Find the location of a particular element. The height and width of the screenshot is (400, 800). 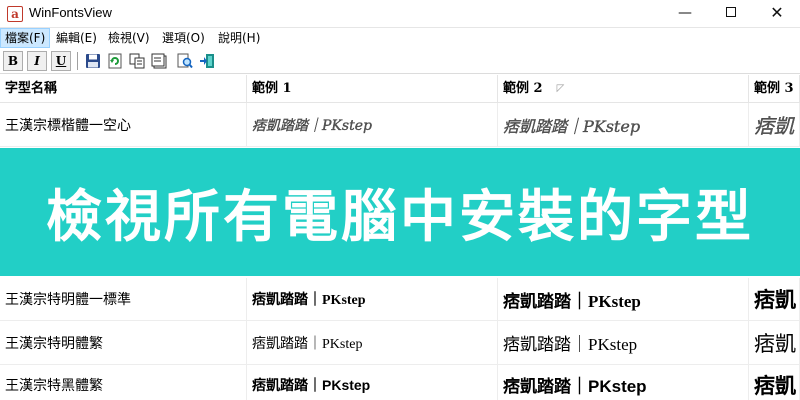

table-row: 王漢宗特黑體繁 痞凱踏踏｜PKstep 痞凱踏踏｜PKstep 痞凱 is located at coordinates (400, 382).